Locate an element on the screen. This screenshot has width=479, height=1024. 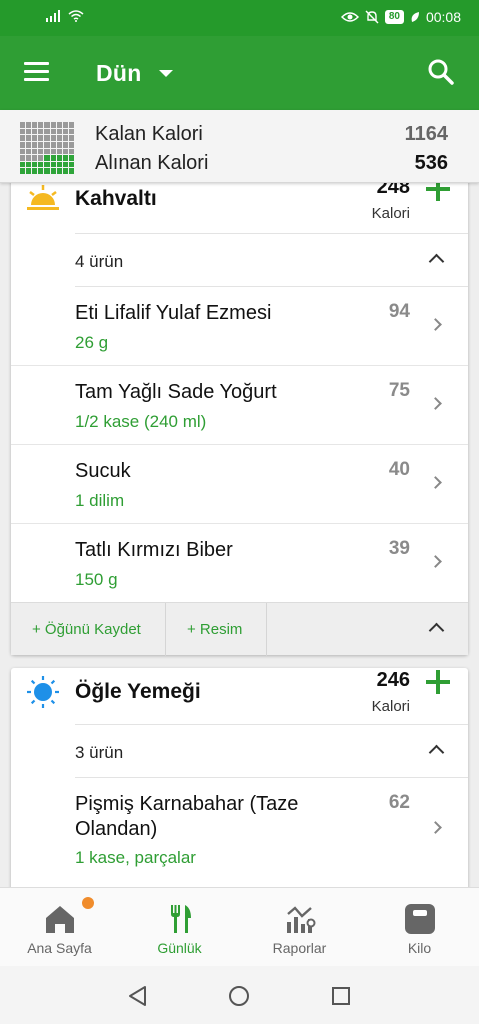
caret-down-icon is located at coordinates (166, 73).